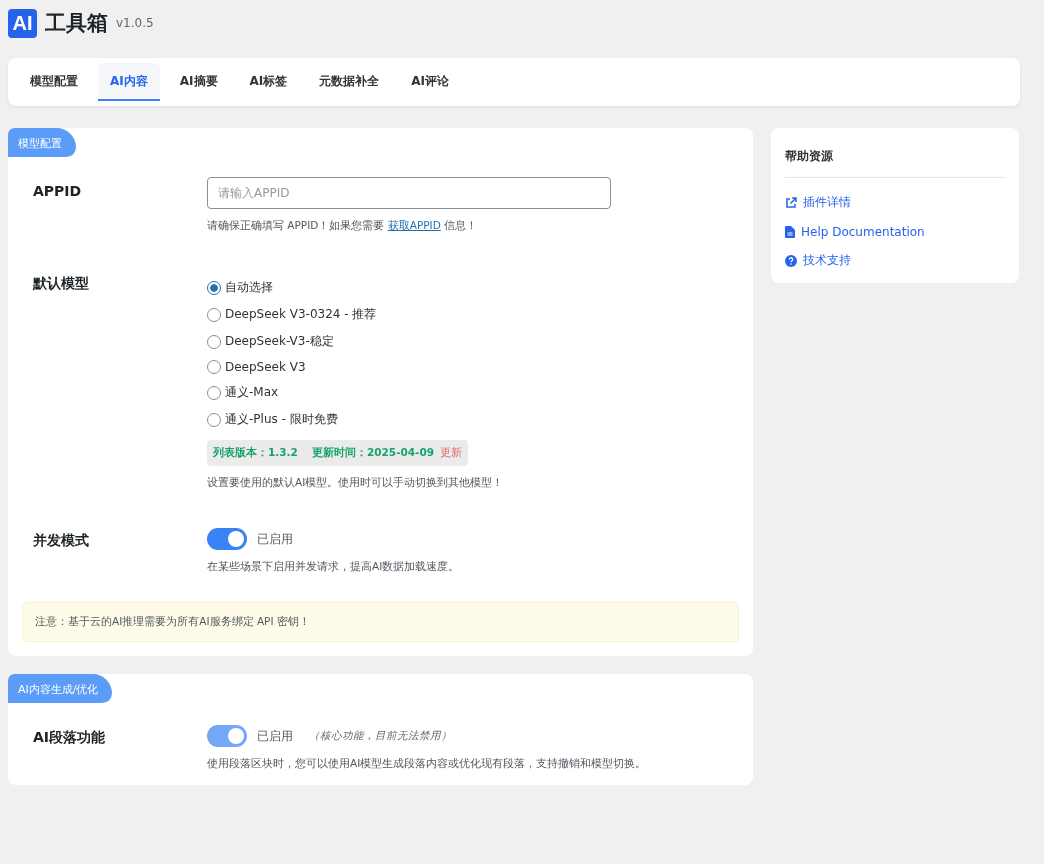 The height and width of the screenshot is (864, 1044). Describe the element at coordinates (129, 82) in the screenshot. I see `tab: AI内容` at that location.